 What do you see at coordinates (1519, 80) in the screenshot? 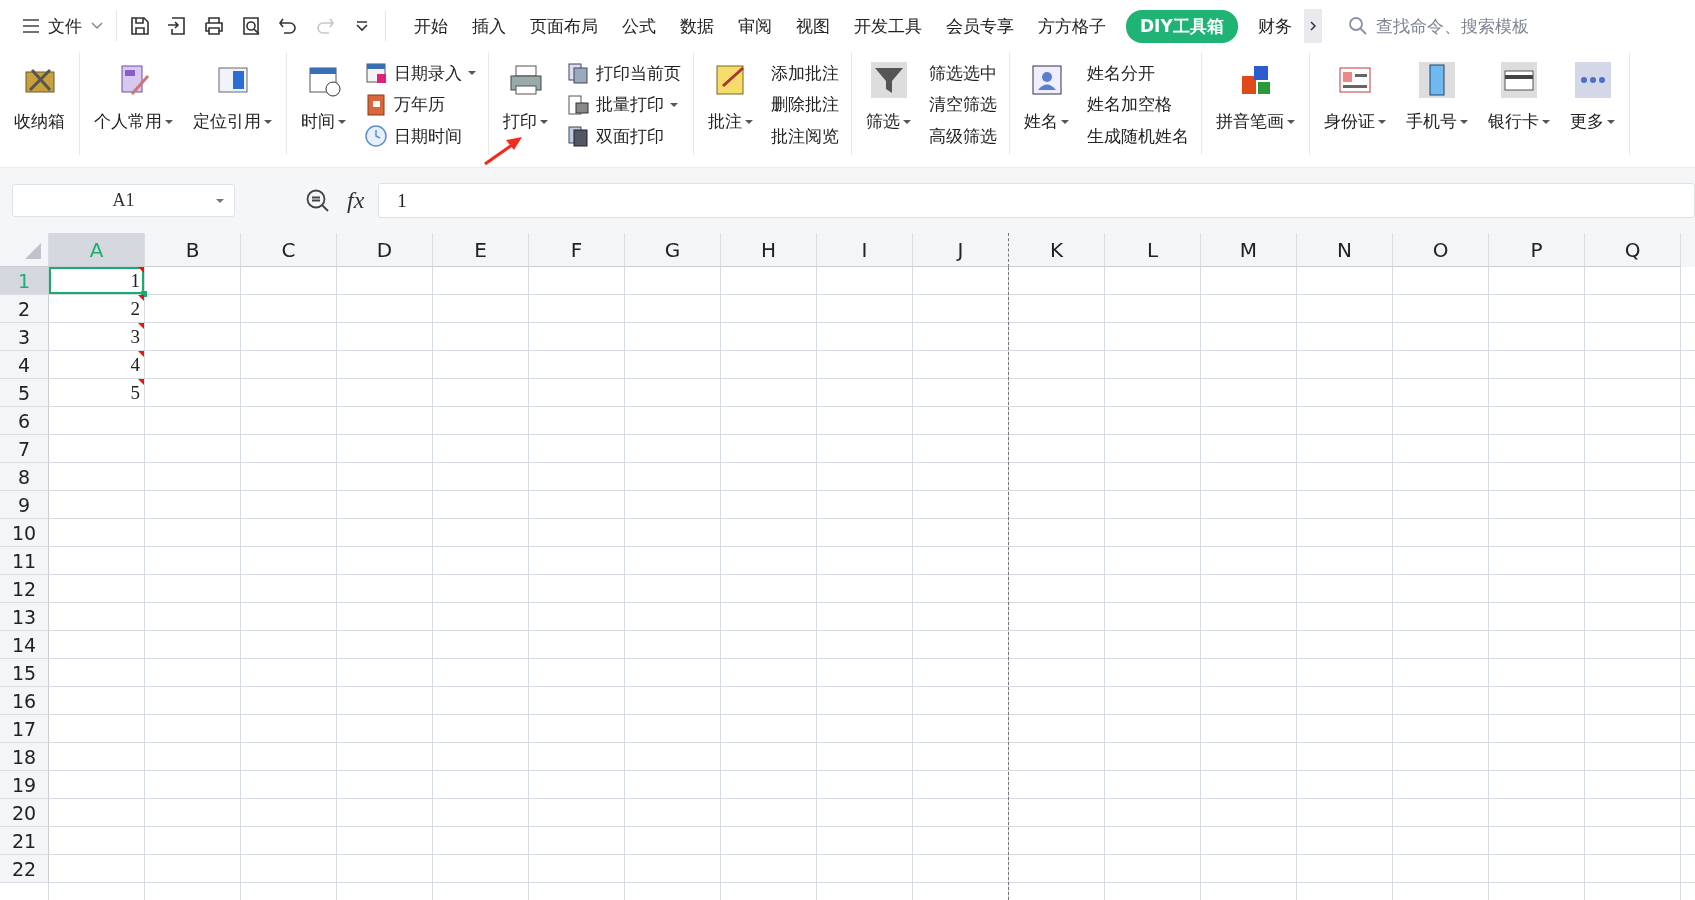
I see `bank-card-icon` at bounding box center [1519, 80].